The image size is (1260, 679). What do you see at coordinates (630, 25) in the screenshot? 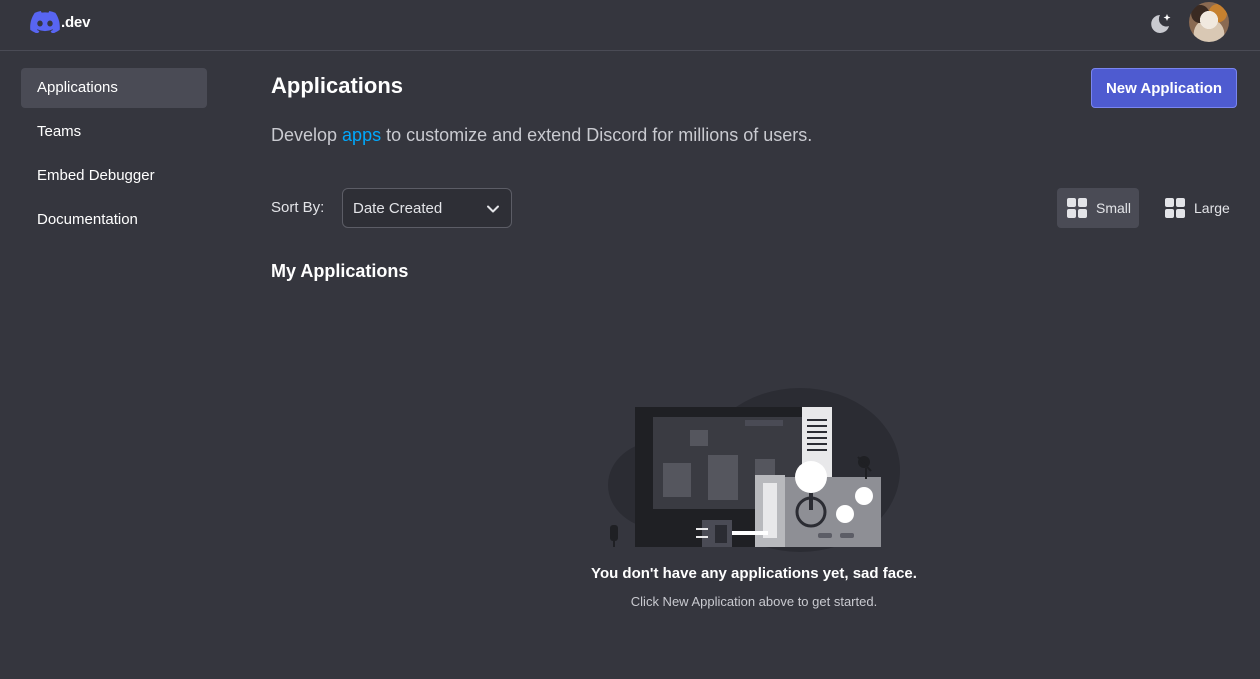
I see `top-bar: .dev` at bounding box center [630, 25].